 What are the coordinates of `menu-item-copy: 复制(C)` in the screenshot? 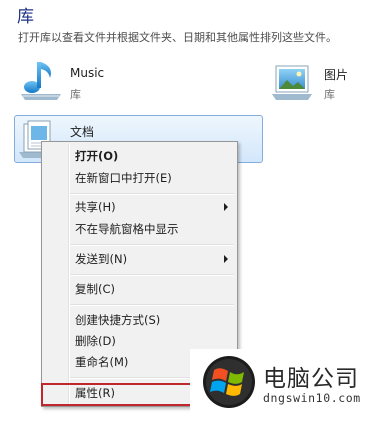 It's located at (95, 289).